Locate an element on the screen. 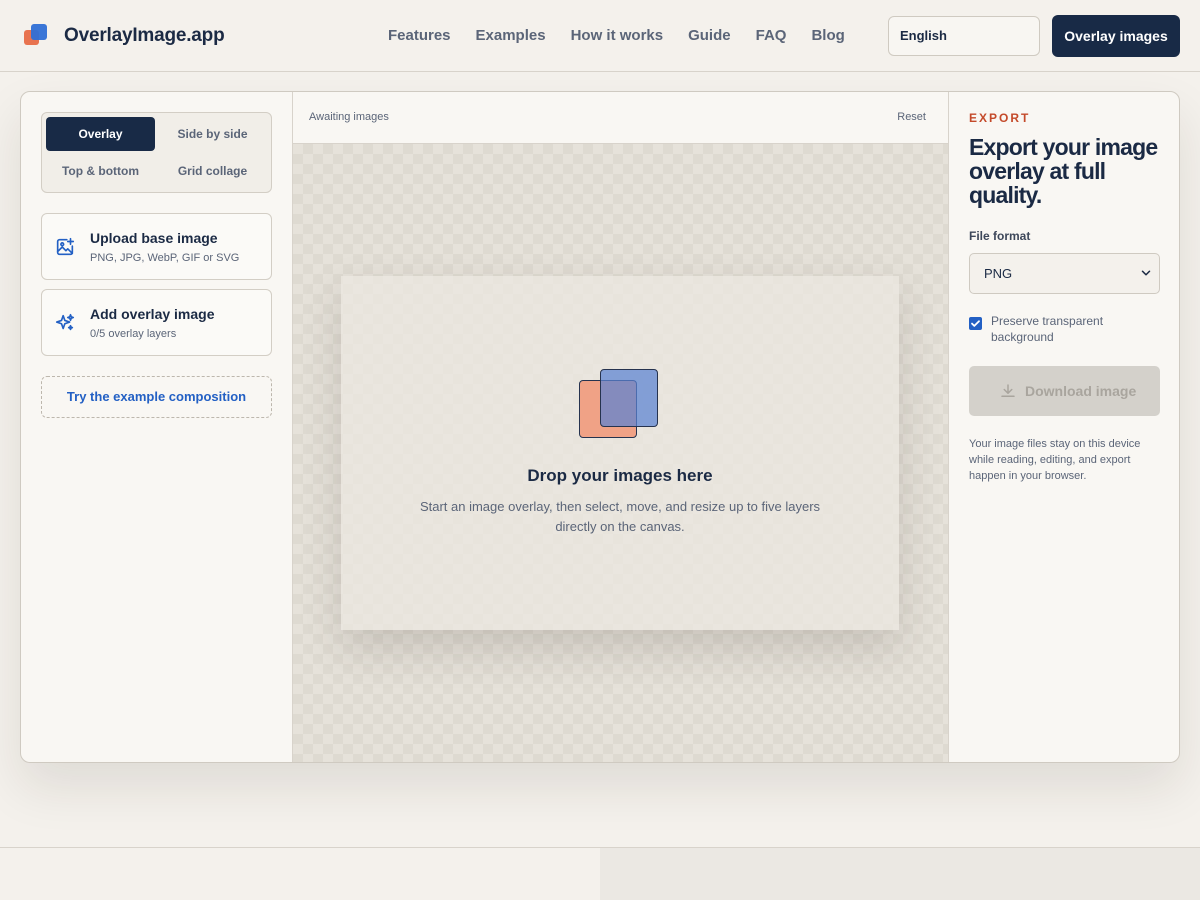  nav-faq: FAQ is located at coordinates (771, 35).